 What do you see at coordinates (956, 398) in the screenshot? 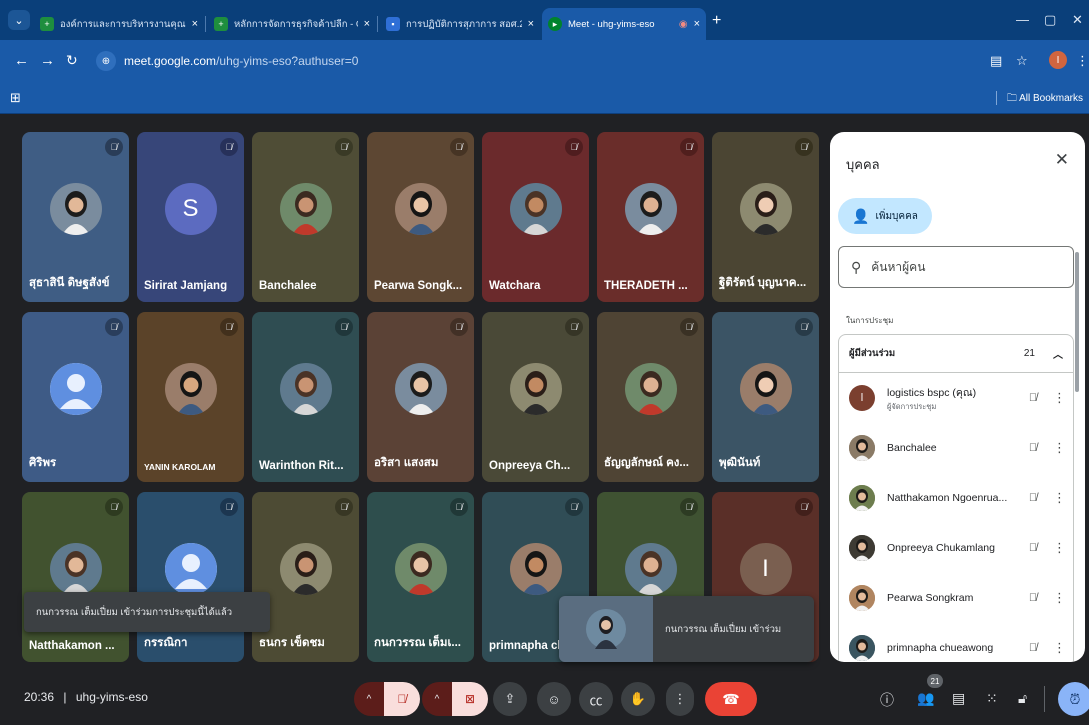
I see `participant-row: l logistics bspc (คุณ) ผู้จัดการประชุม 🎙̸ ⋮` at bounding box center [956, 398].